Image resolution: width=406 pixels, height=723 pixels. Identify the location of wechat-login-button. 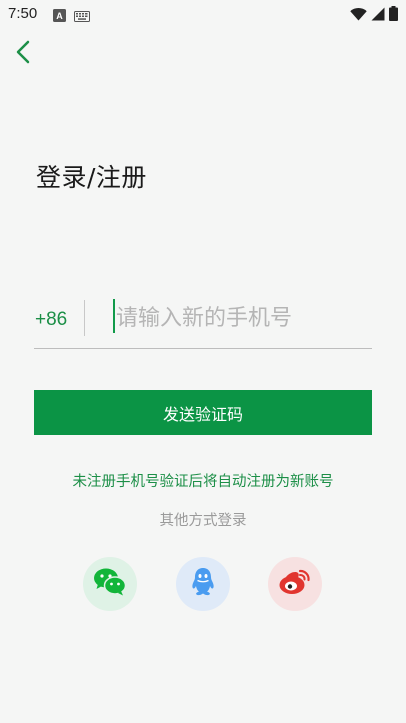
(110, 584).